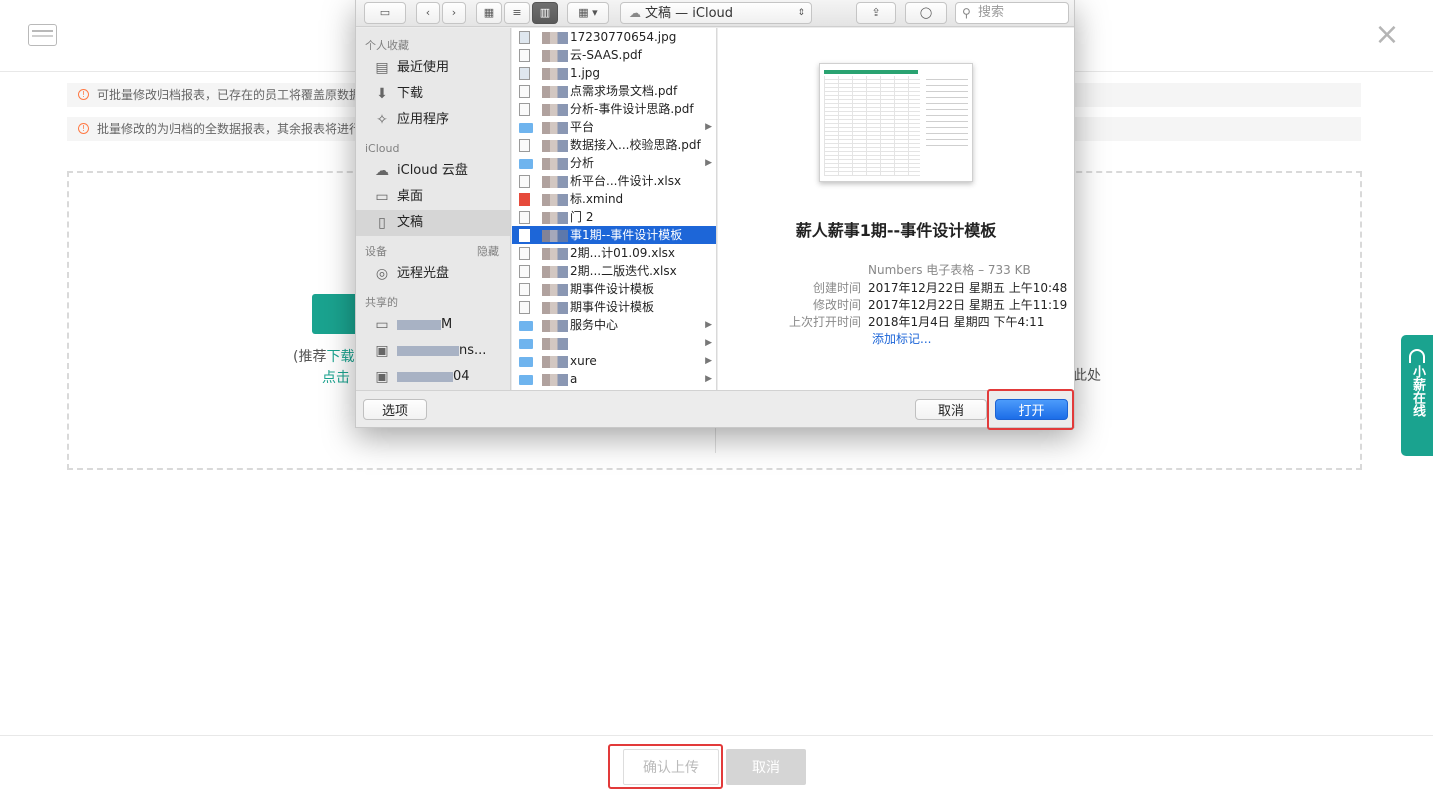 The width and height of the screenshot is (1433, 796). I want to click on file-name: 数据接入...校验思路.pdf, so click(635, 145).